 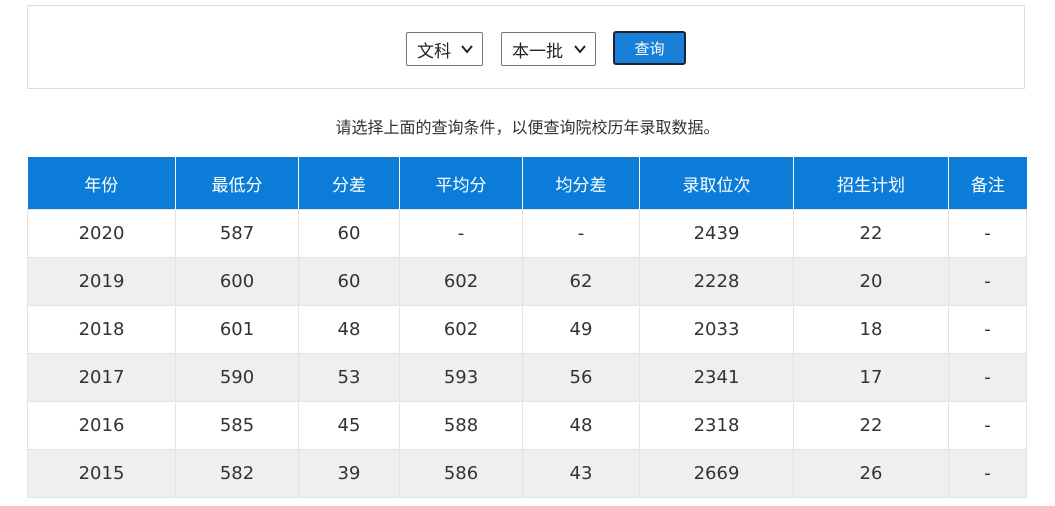 I want to click on header-notes: 备注, so click(x=987, y=183).